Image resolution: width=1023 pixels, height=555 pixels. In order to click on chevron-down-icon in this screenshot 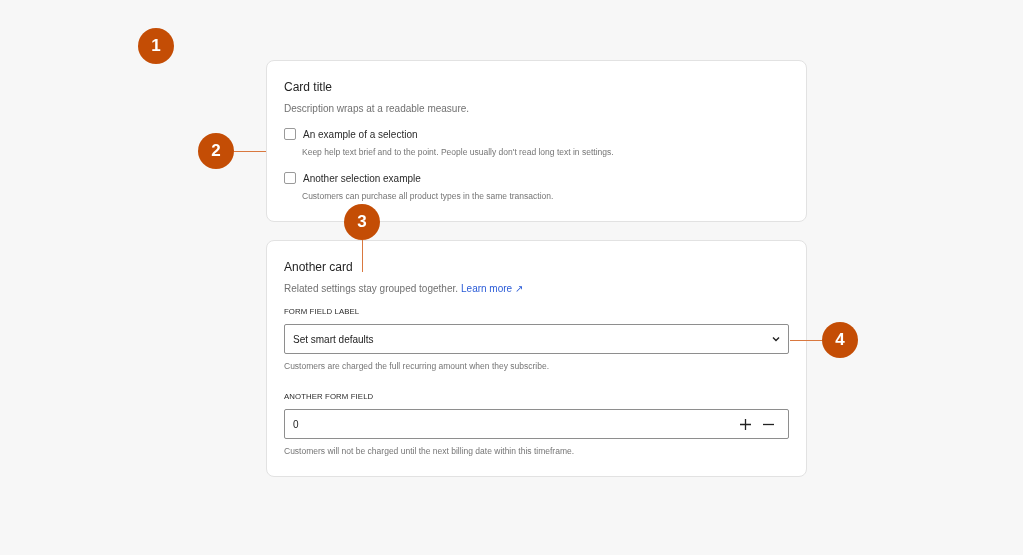, I will do `click(776, 339)`.